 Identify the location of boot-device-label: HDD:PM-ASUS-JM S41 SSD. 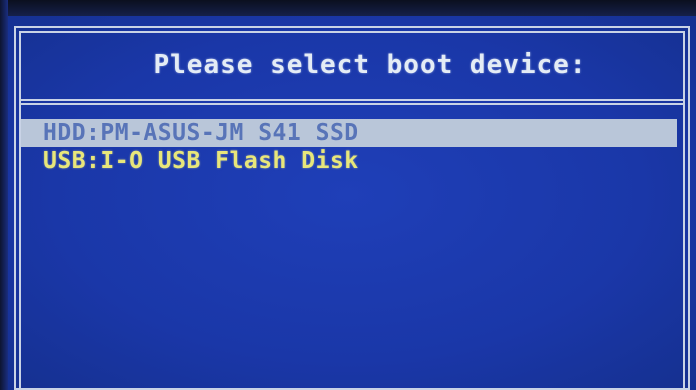
(201, 133).